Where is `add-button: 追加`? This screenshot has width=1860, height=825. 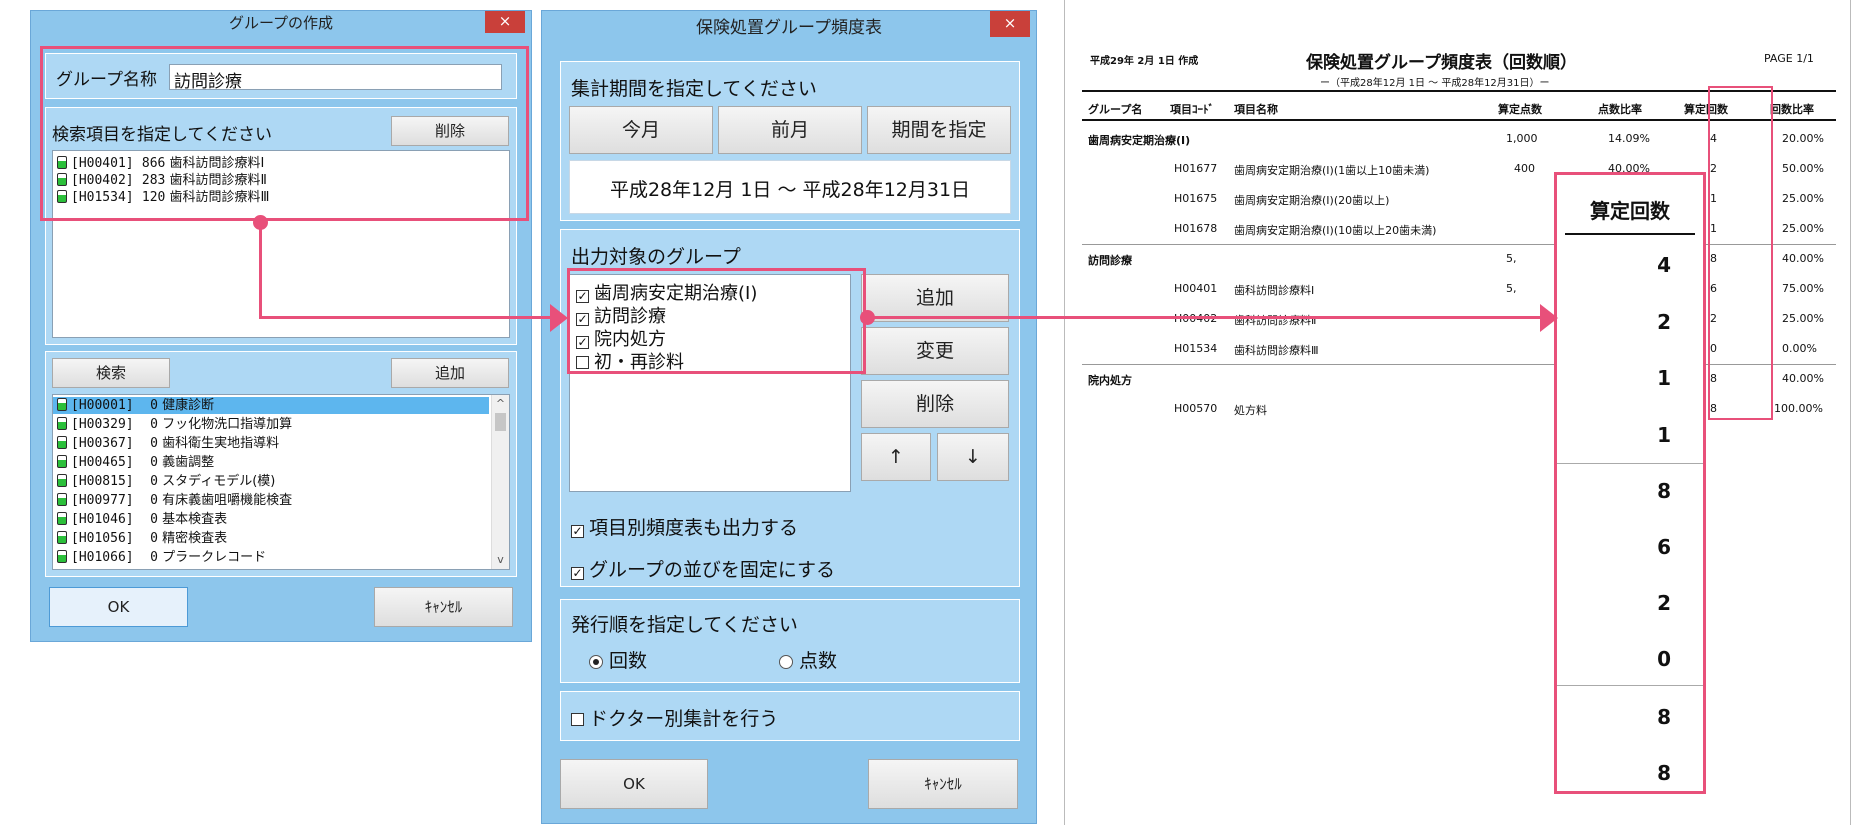
add-button: 追加 is located at coordinates (450, 373).